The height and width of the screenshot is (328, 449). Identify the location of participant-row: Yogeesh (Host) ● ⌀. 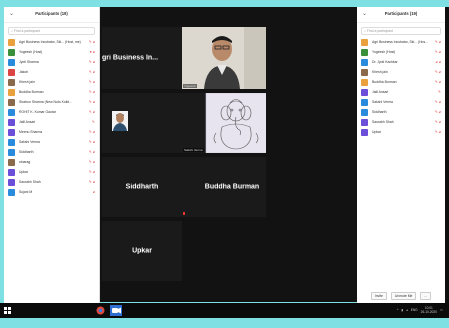
(51, 52).